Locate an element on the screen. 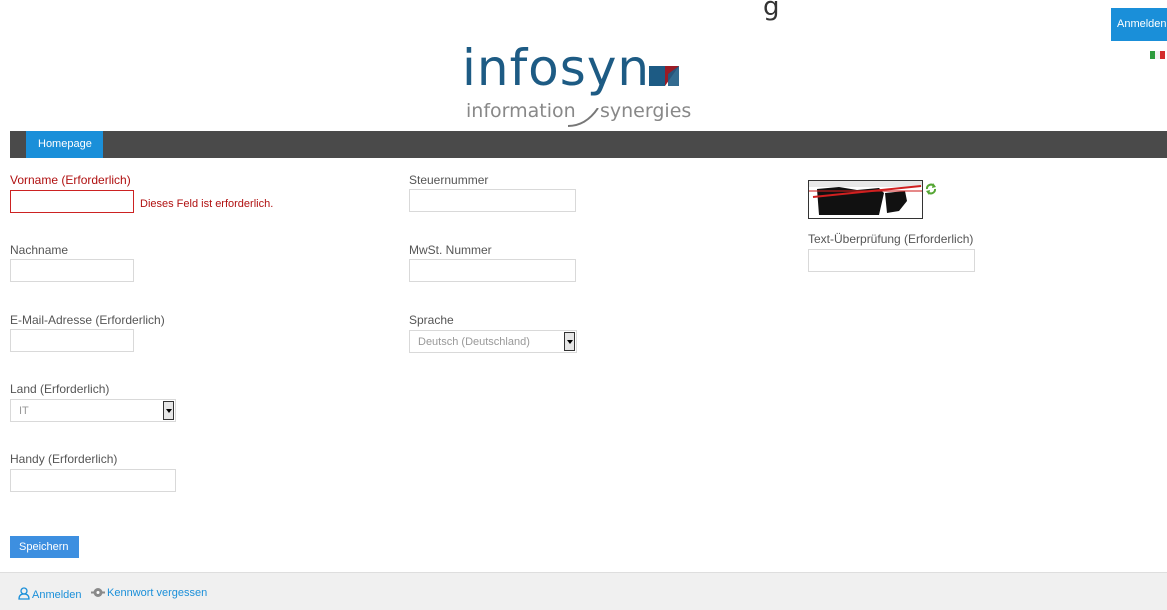 Image resolution: width=1167 pixels, height=610 pixels. save-button: Speichern is located at coordinates (44, 547).